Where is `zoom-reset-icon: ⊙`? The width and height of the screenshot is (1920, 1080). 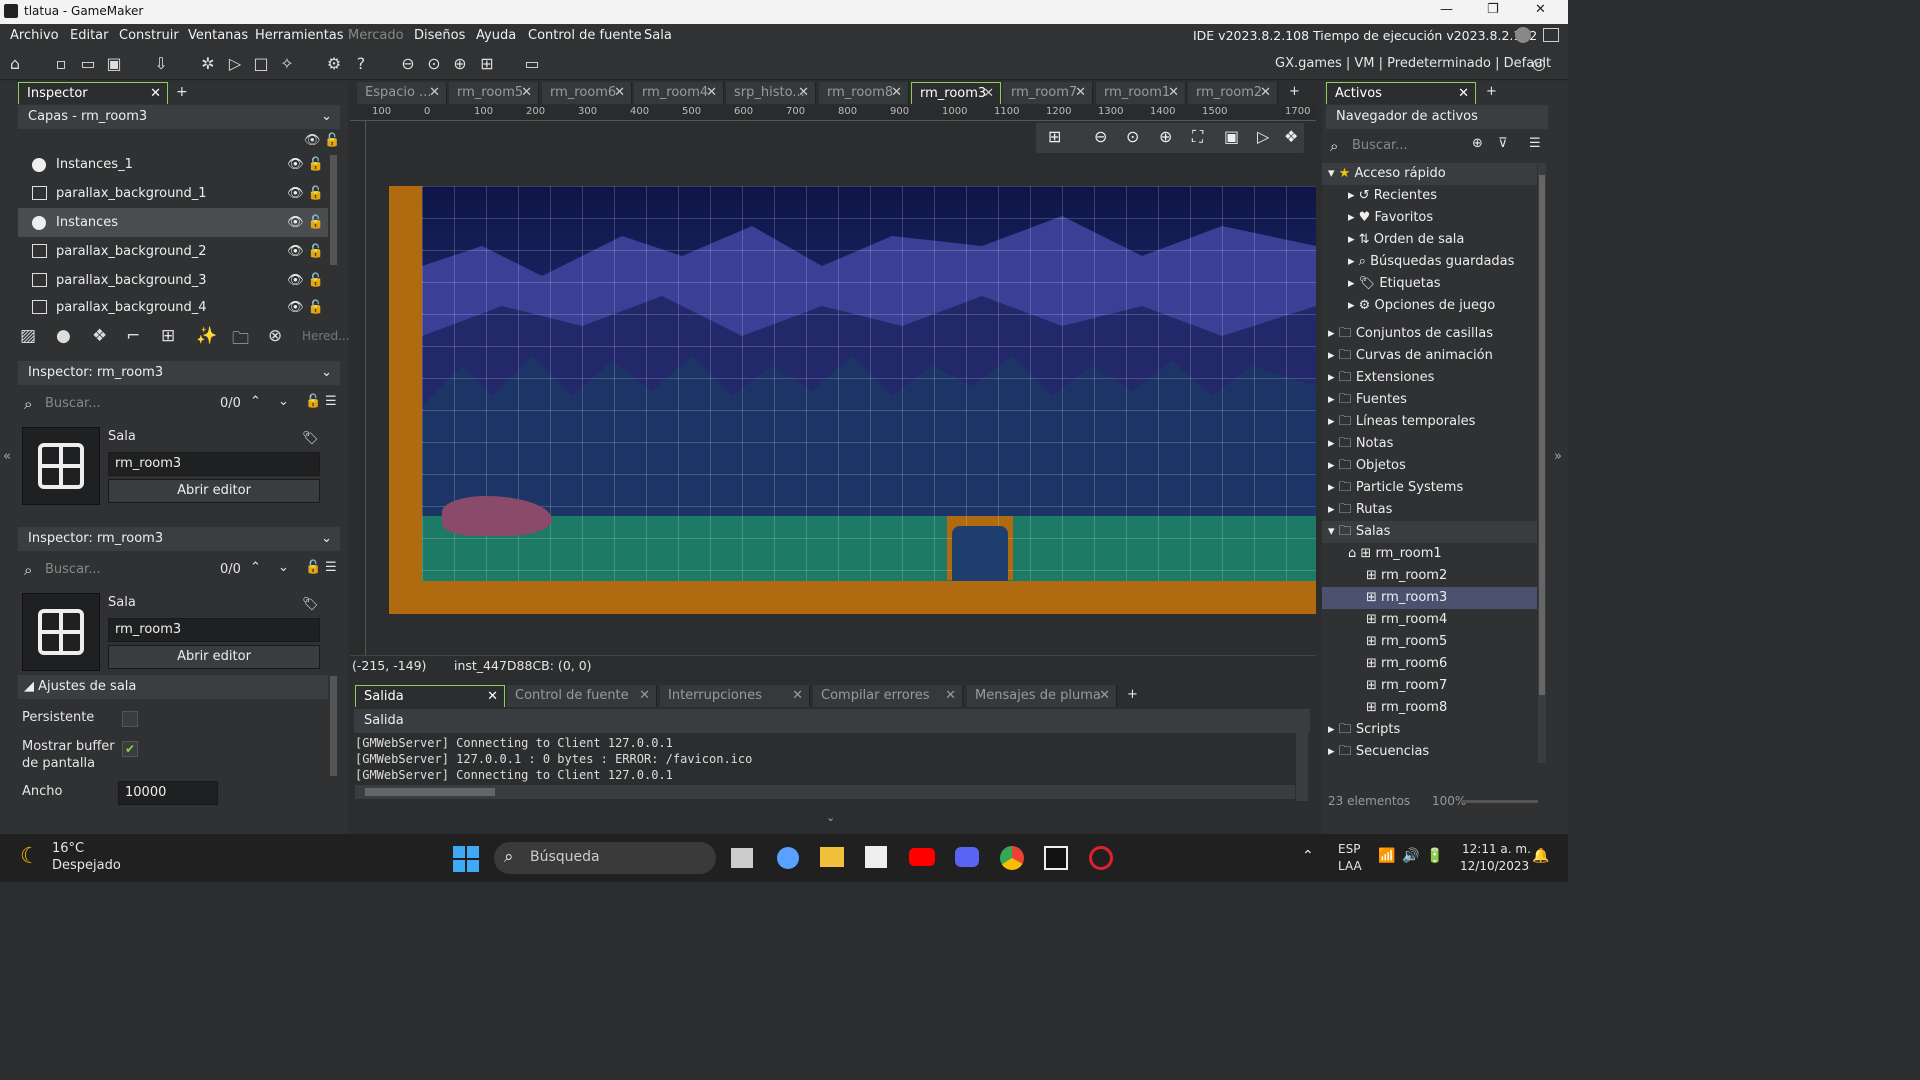 zoom-reset-icon: ⊙ is located at coordinates (1132, 136).